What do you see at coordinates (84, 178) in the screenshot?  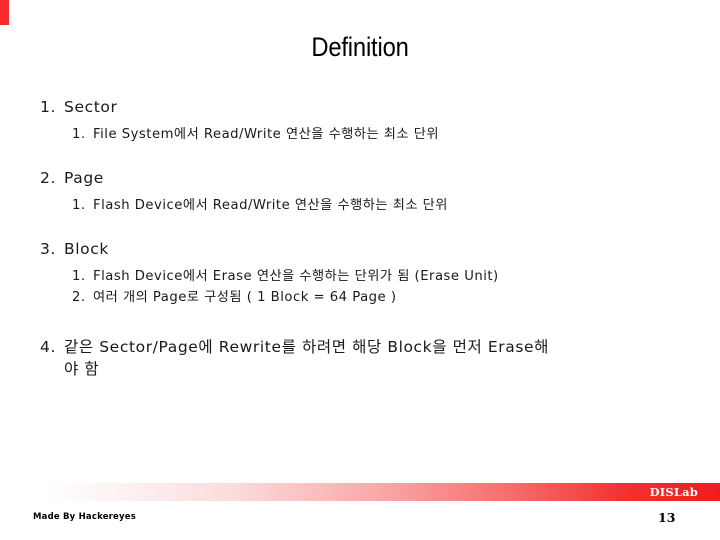 I see `list-item-label: Page` at bounding box center [84, 178].